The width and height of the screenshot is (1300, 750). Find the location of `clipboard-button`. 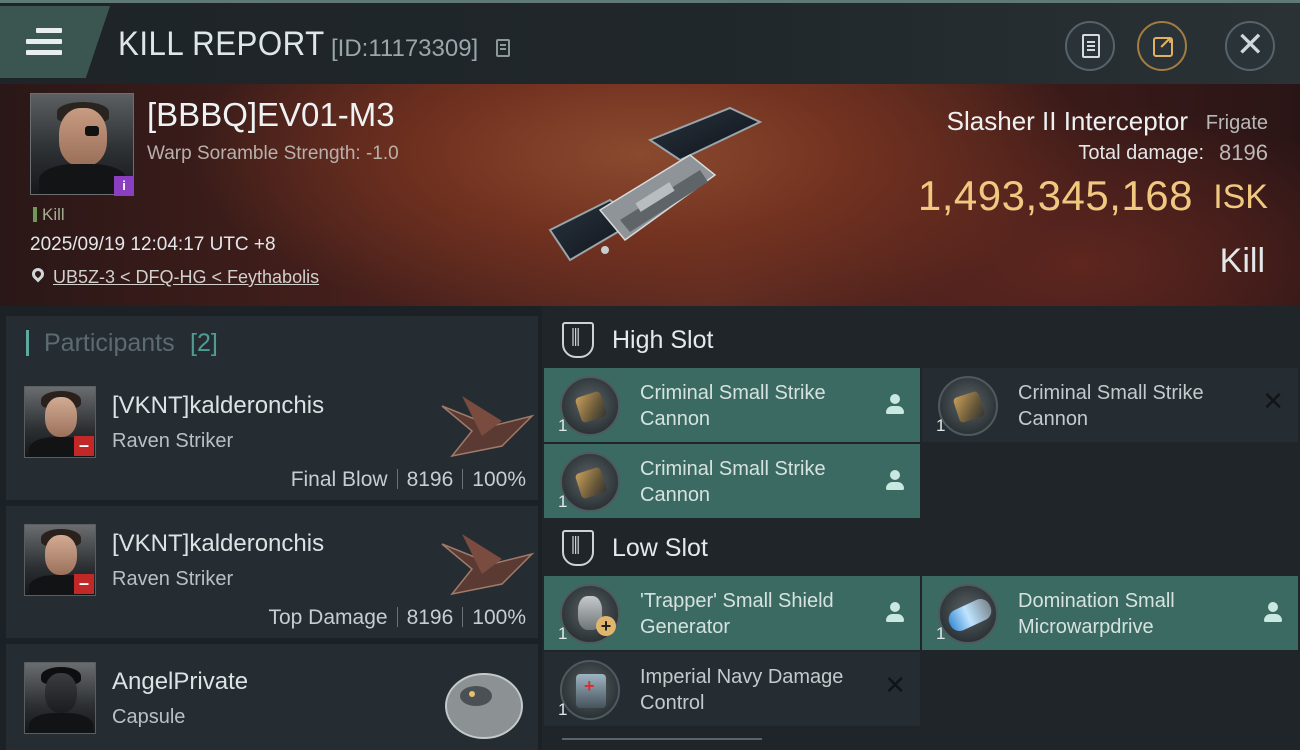

clipboard-button is located at coordinates (1090, 46).